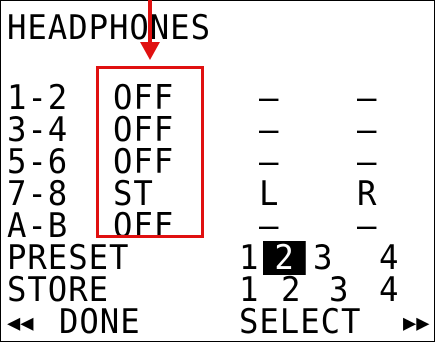 Image resolution: width=435 pixels, height=342 pixels. Describe the element at coordinates (20, 324) in the screenshot. I see `rewind-icon: ◀◀` at that location.